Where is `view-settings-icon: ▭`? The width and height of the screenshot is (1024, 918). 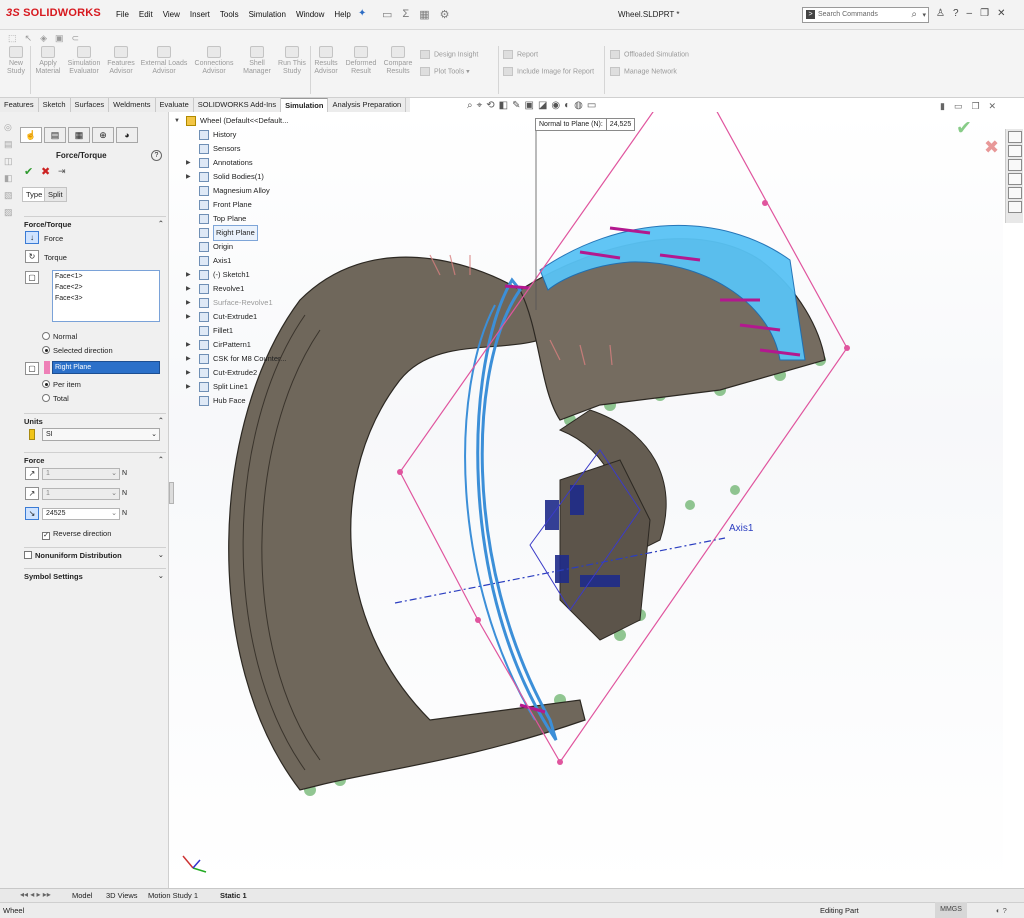
view-settings-icon: ▭ is located at coordinates (591, 105).